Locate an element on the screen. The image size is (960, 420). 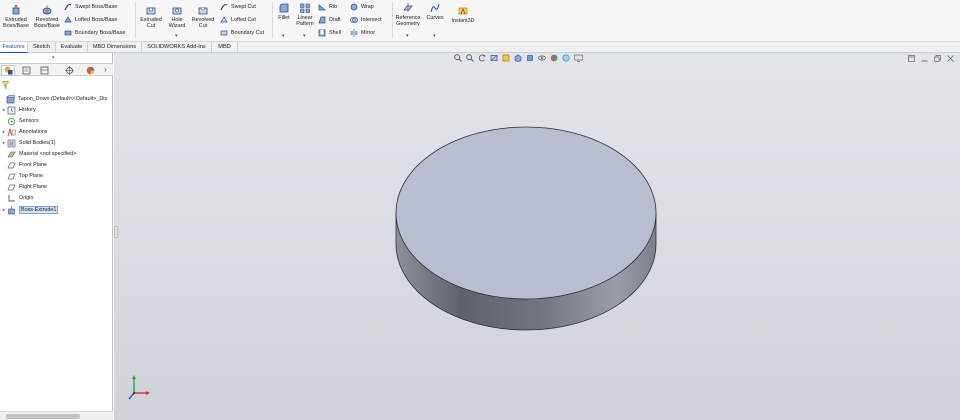
tree-item-label: Tapon_Down (Default<<Default>_Dis is located at coordinates (63, 99).